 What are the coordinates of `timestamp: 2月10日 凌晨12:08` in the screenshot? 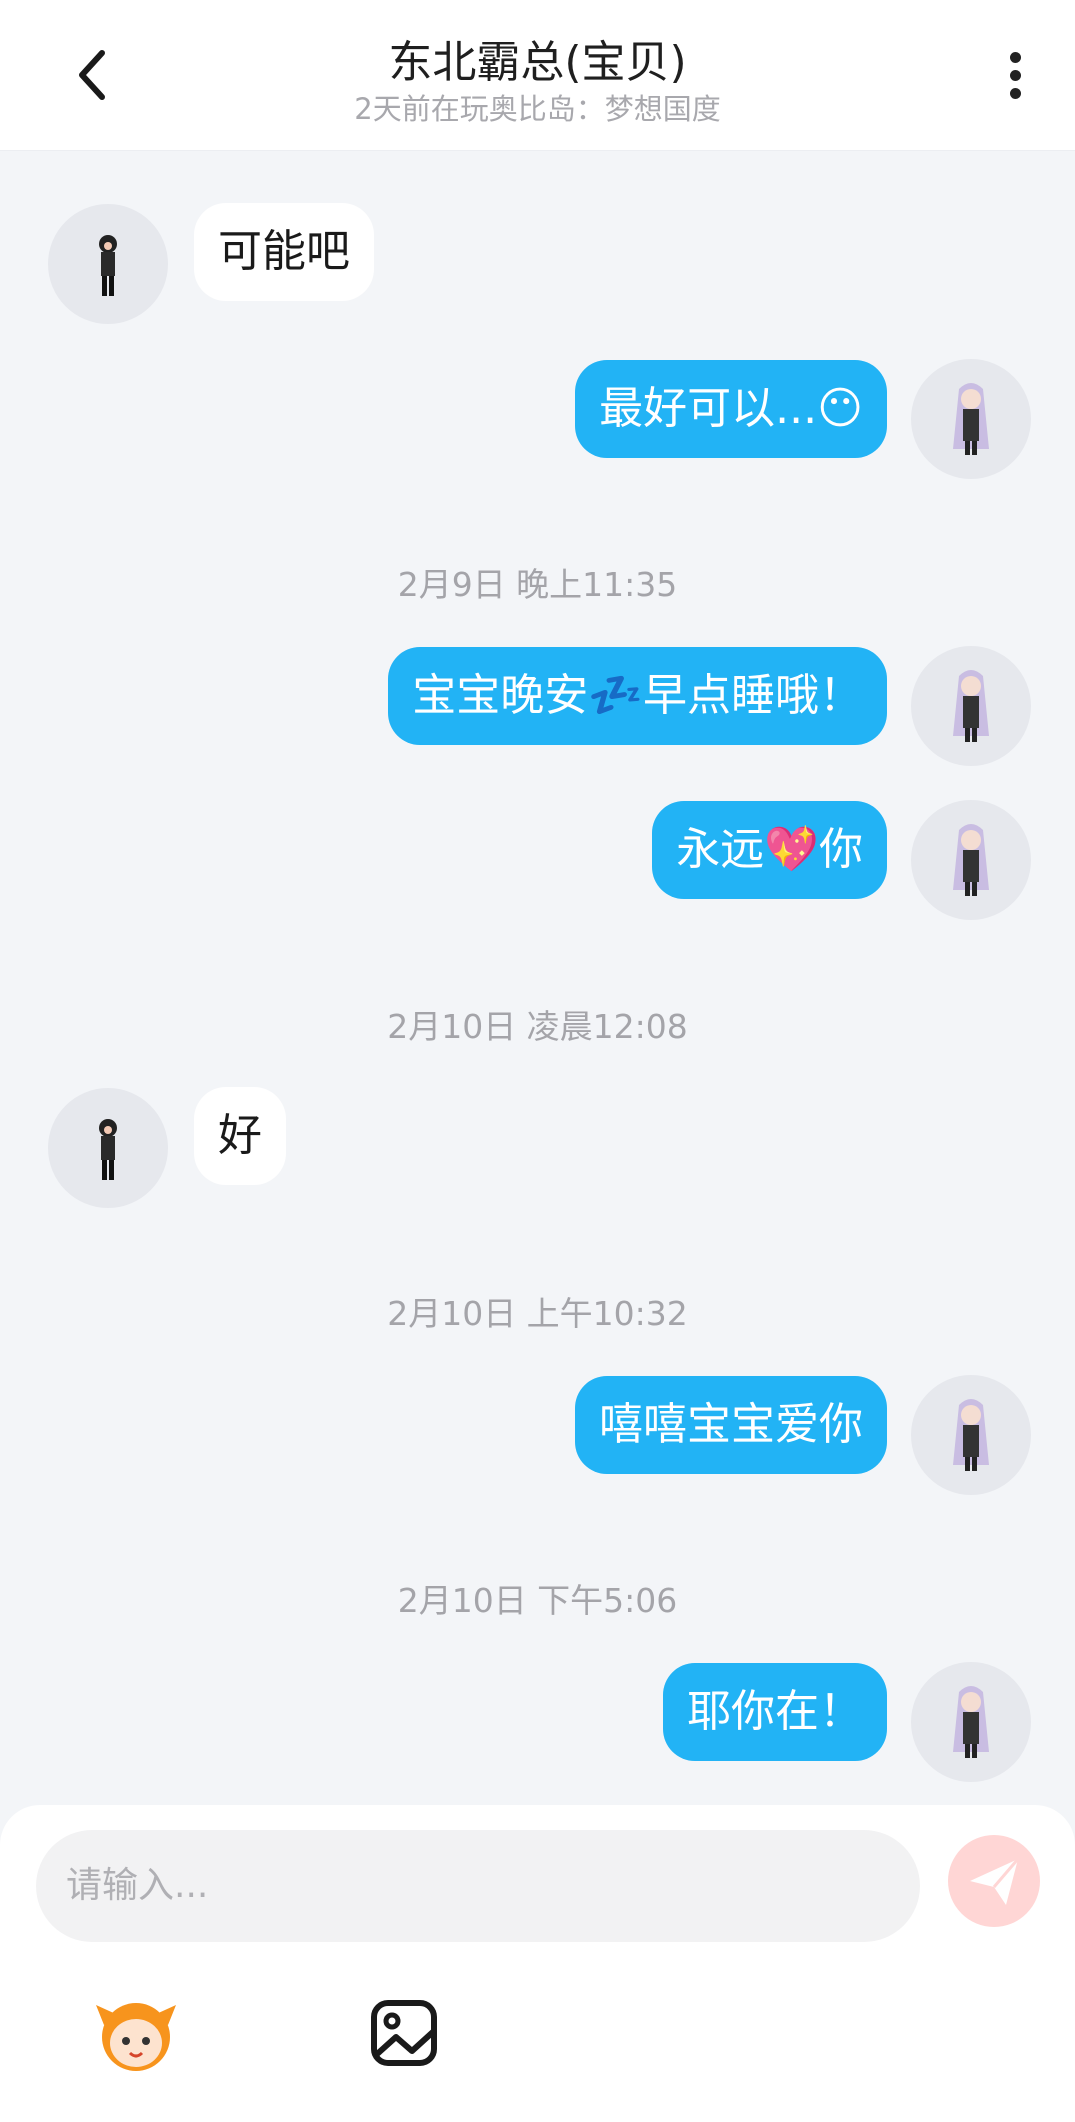 It's located at (537, 1026).